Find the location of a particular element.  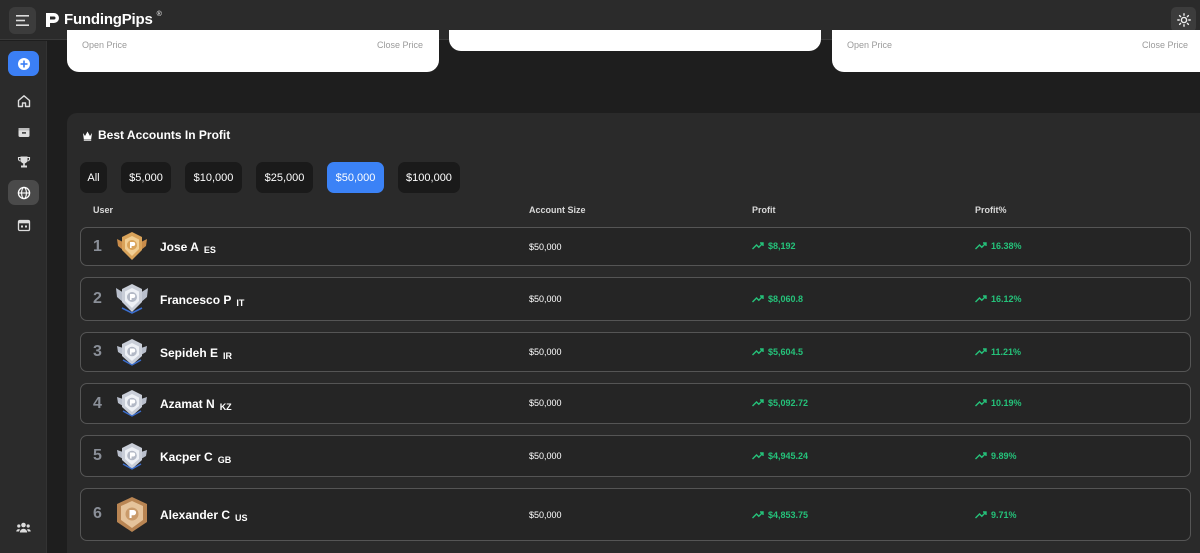

menu-toggle-button is located at coordinates (22, 20).